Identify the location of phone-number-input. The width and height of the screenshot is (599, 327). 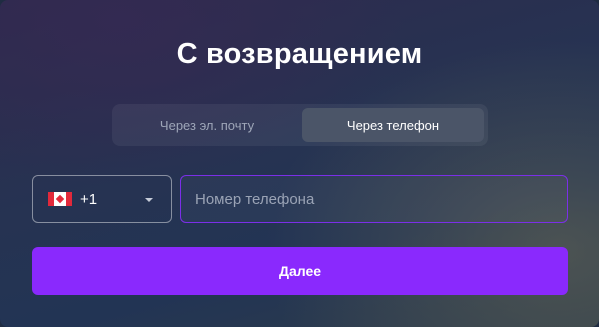
(374, 199).